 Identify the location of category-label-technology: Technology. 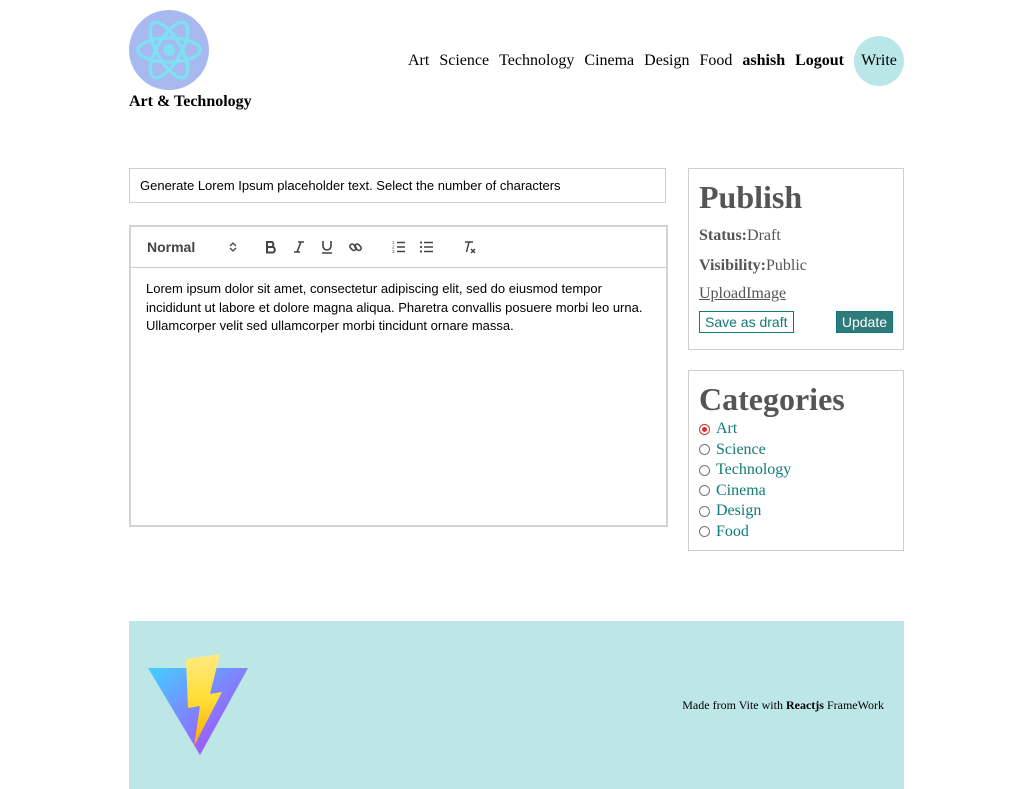
(753, 470).